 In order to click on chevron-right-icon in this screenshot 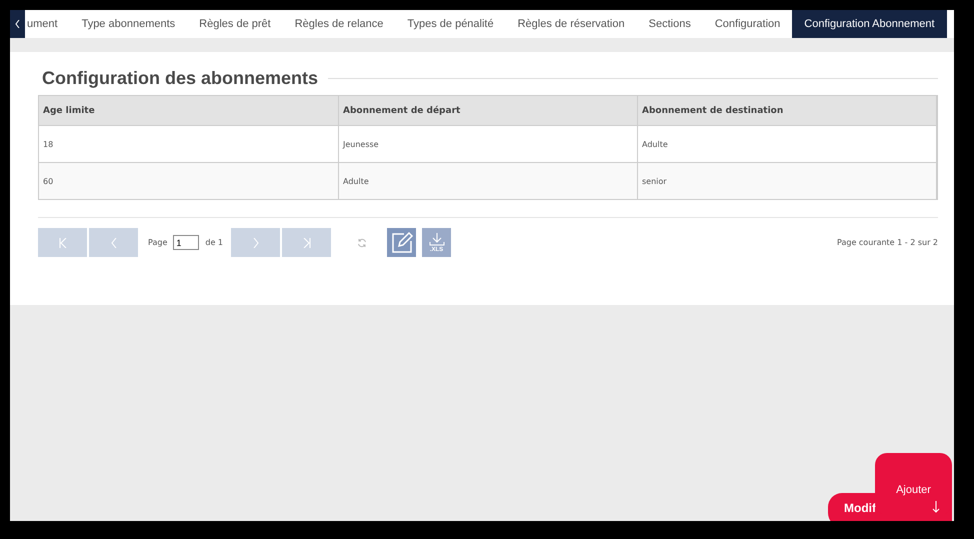, I will do `click(255, 243)`.